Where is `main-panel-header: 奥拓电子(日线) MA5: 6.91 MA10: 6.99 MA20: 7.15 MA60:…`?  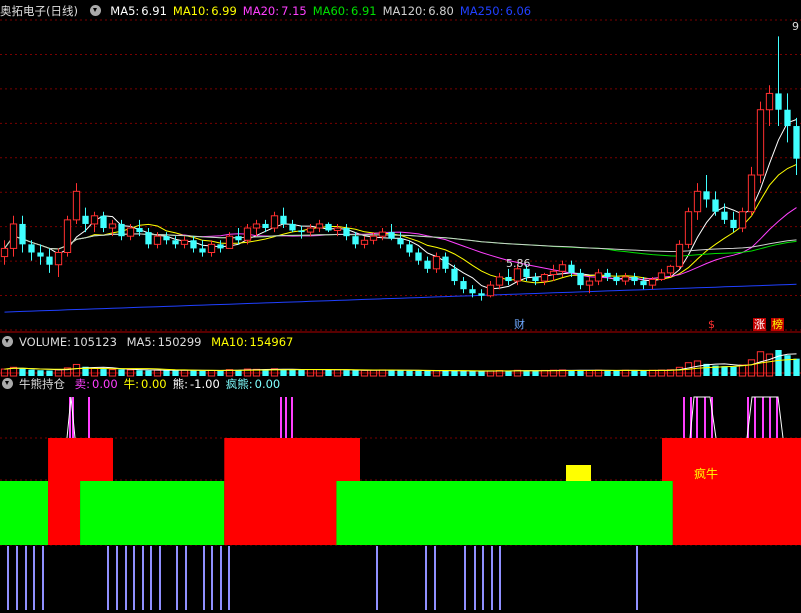
main-panel-header: 奥拓电子(日线) MA5: 6.91 MA10: 6.99 MA20: 7.15 MA60:… is located at coordinates (271, 11).